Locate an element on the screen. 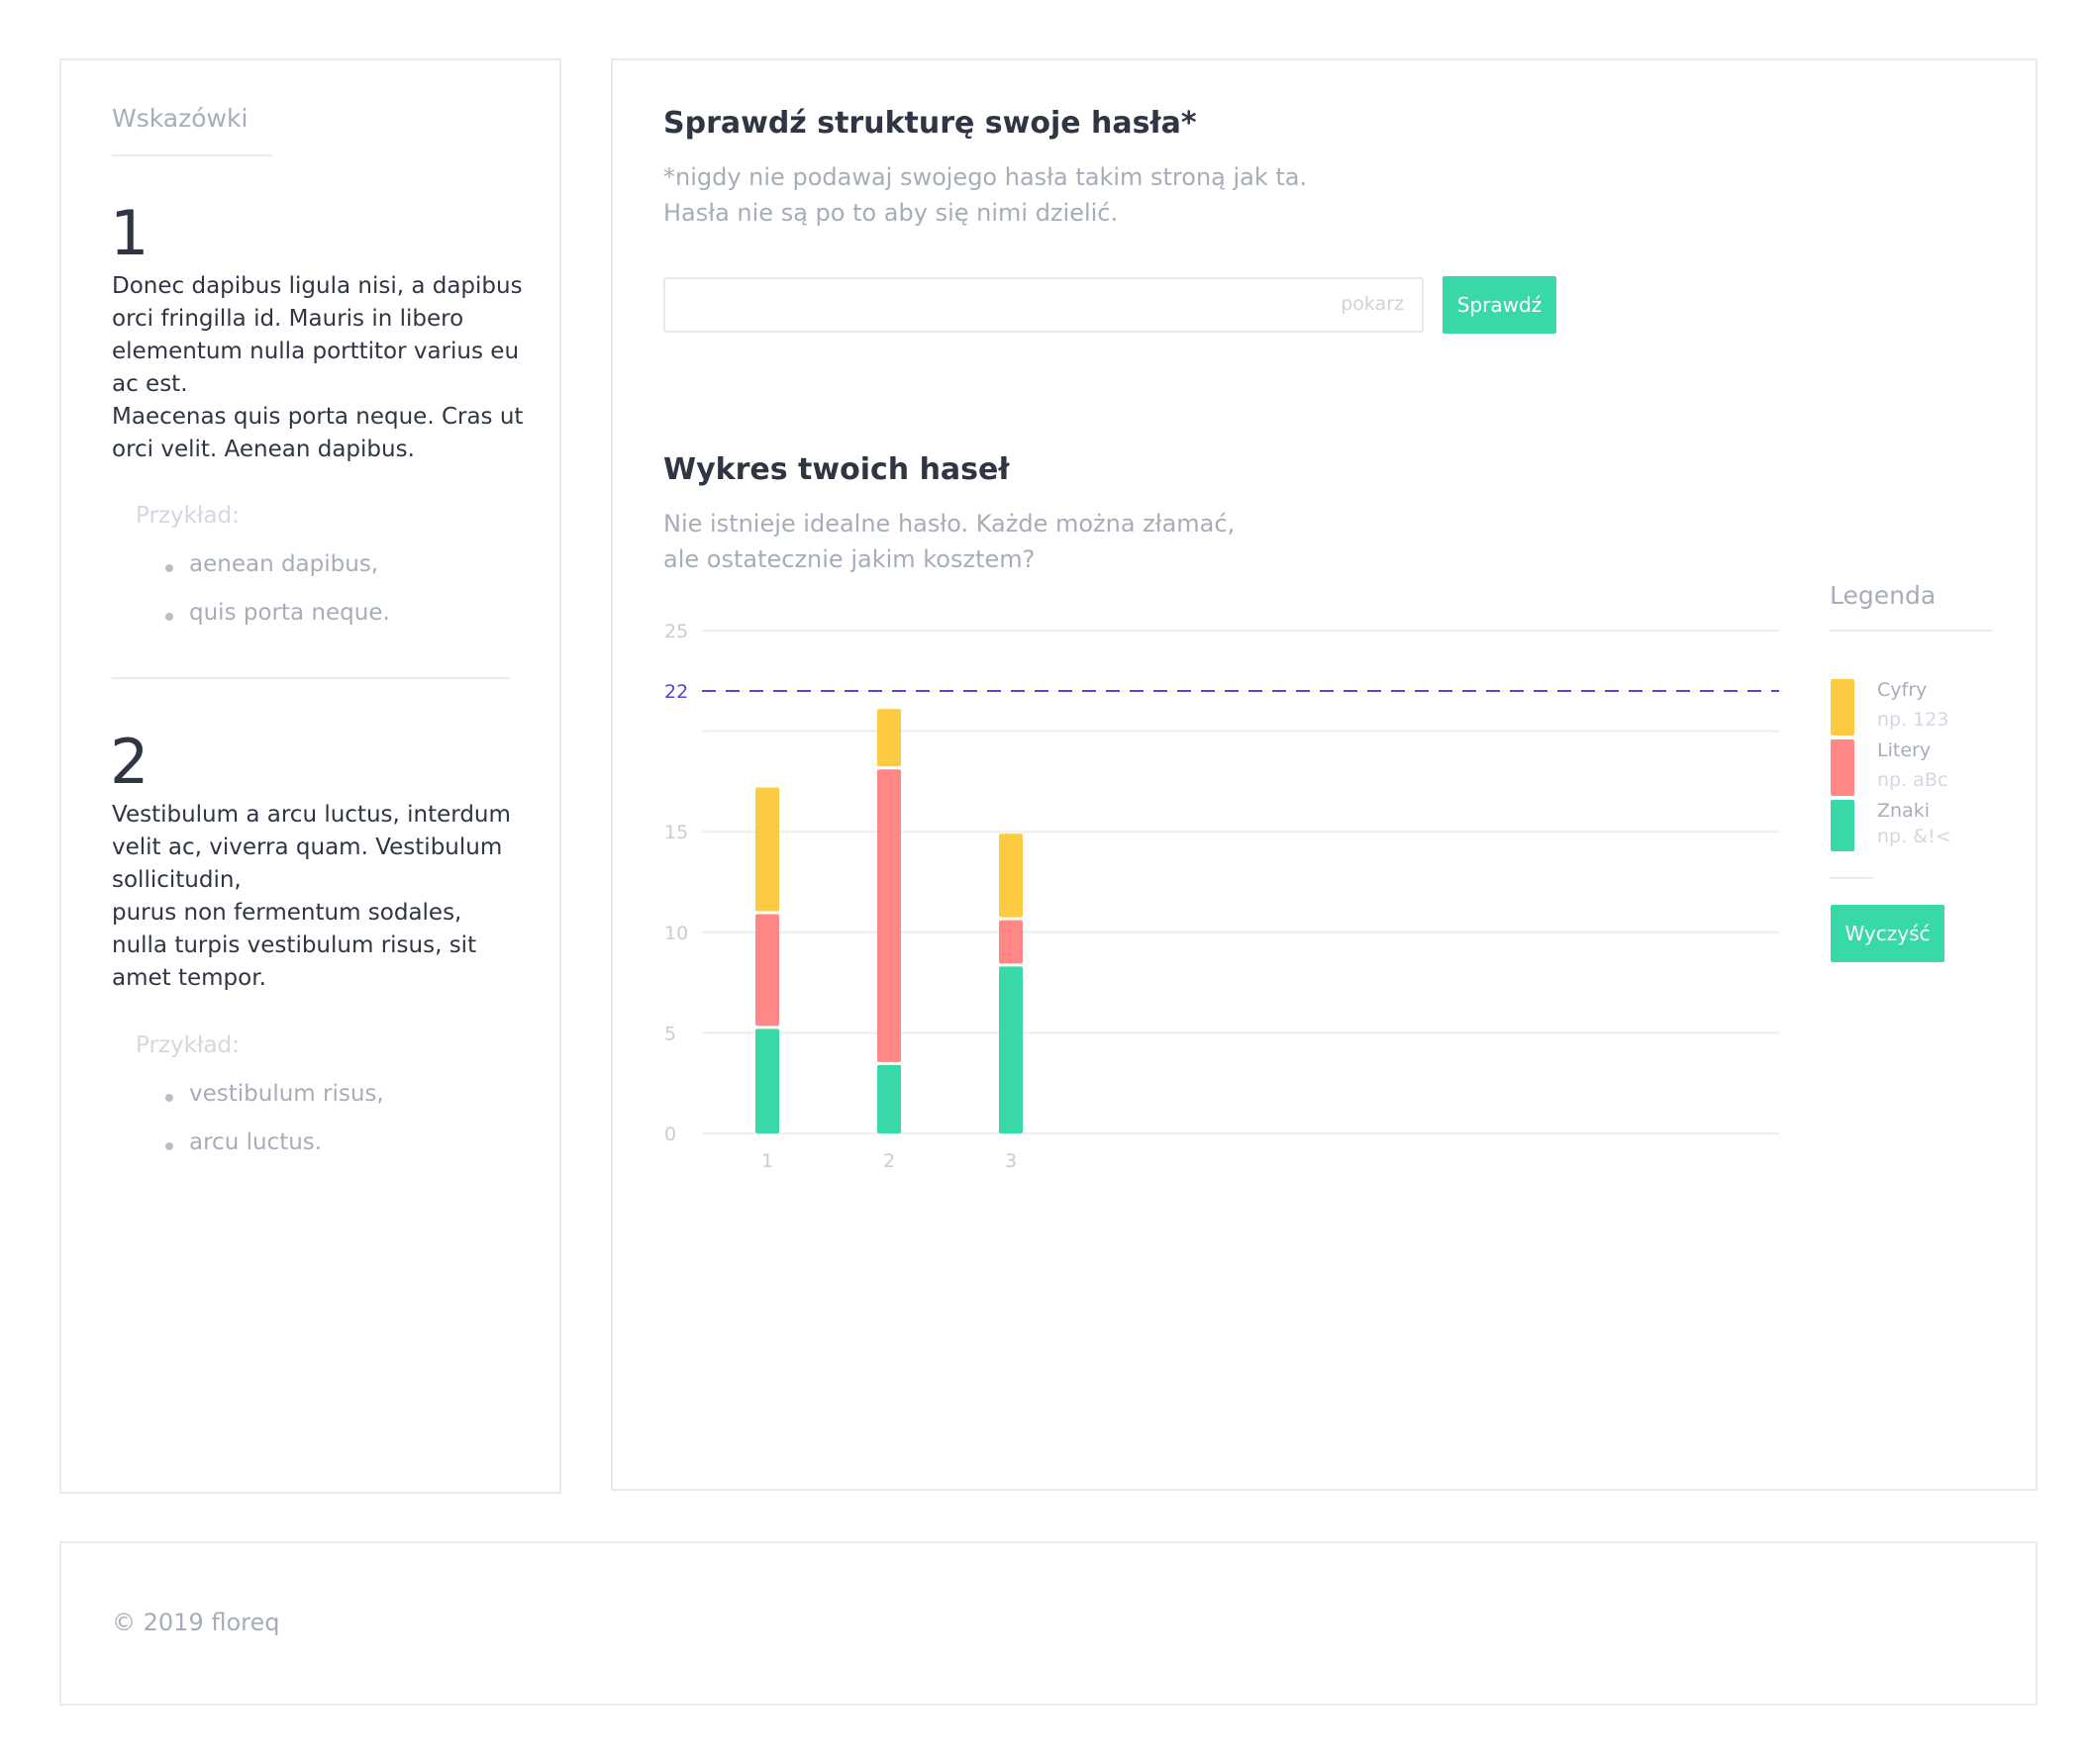 The width and height of the screenshot is (2092, 1764). tips-divider is located at coordinates (311, 678).